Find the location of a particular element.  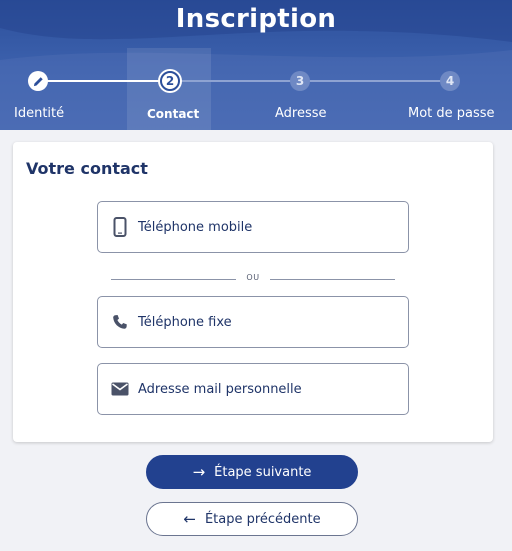

stepper-line-done is located at coordinates (104, 81).